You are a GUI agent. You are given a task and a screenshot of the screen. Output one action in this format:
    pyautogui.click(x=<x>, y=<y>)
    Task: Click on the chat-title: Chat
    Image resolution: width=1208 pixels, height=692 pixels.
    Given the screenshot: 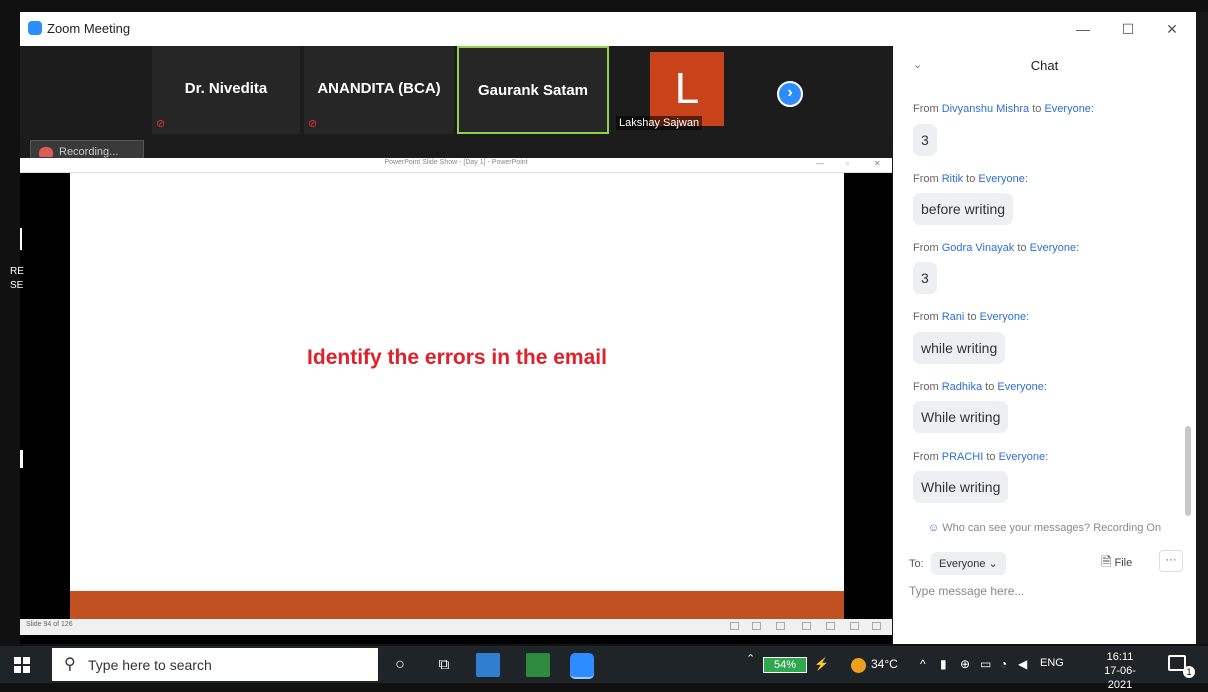 What is the action you would take?
    pyautogui.click(x=1044, y=65)
    